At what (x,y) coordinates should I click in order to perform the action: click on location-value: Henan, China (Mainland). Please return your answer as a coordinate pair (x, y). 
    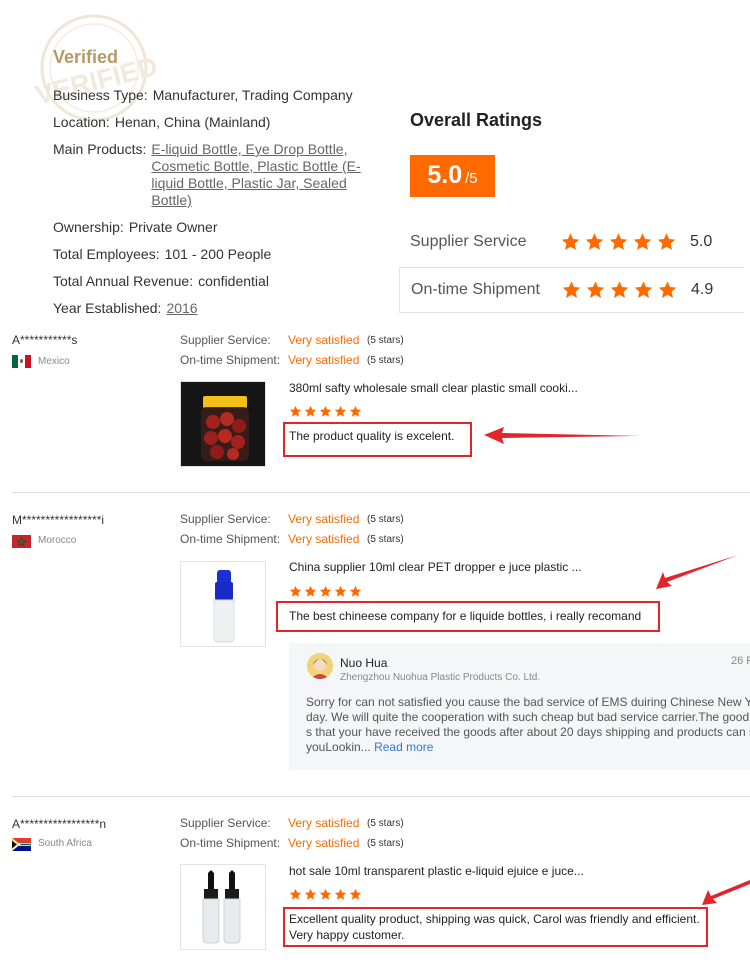
    Looking at the image, I should click on (192, 122).